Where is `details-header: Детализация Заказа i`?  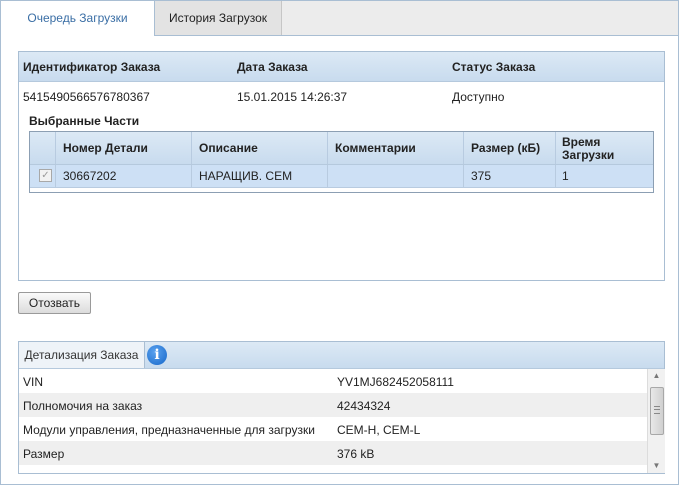 details-header: Детализация Заказа i is located at coordinates (341, 355).